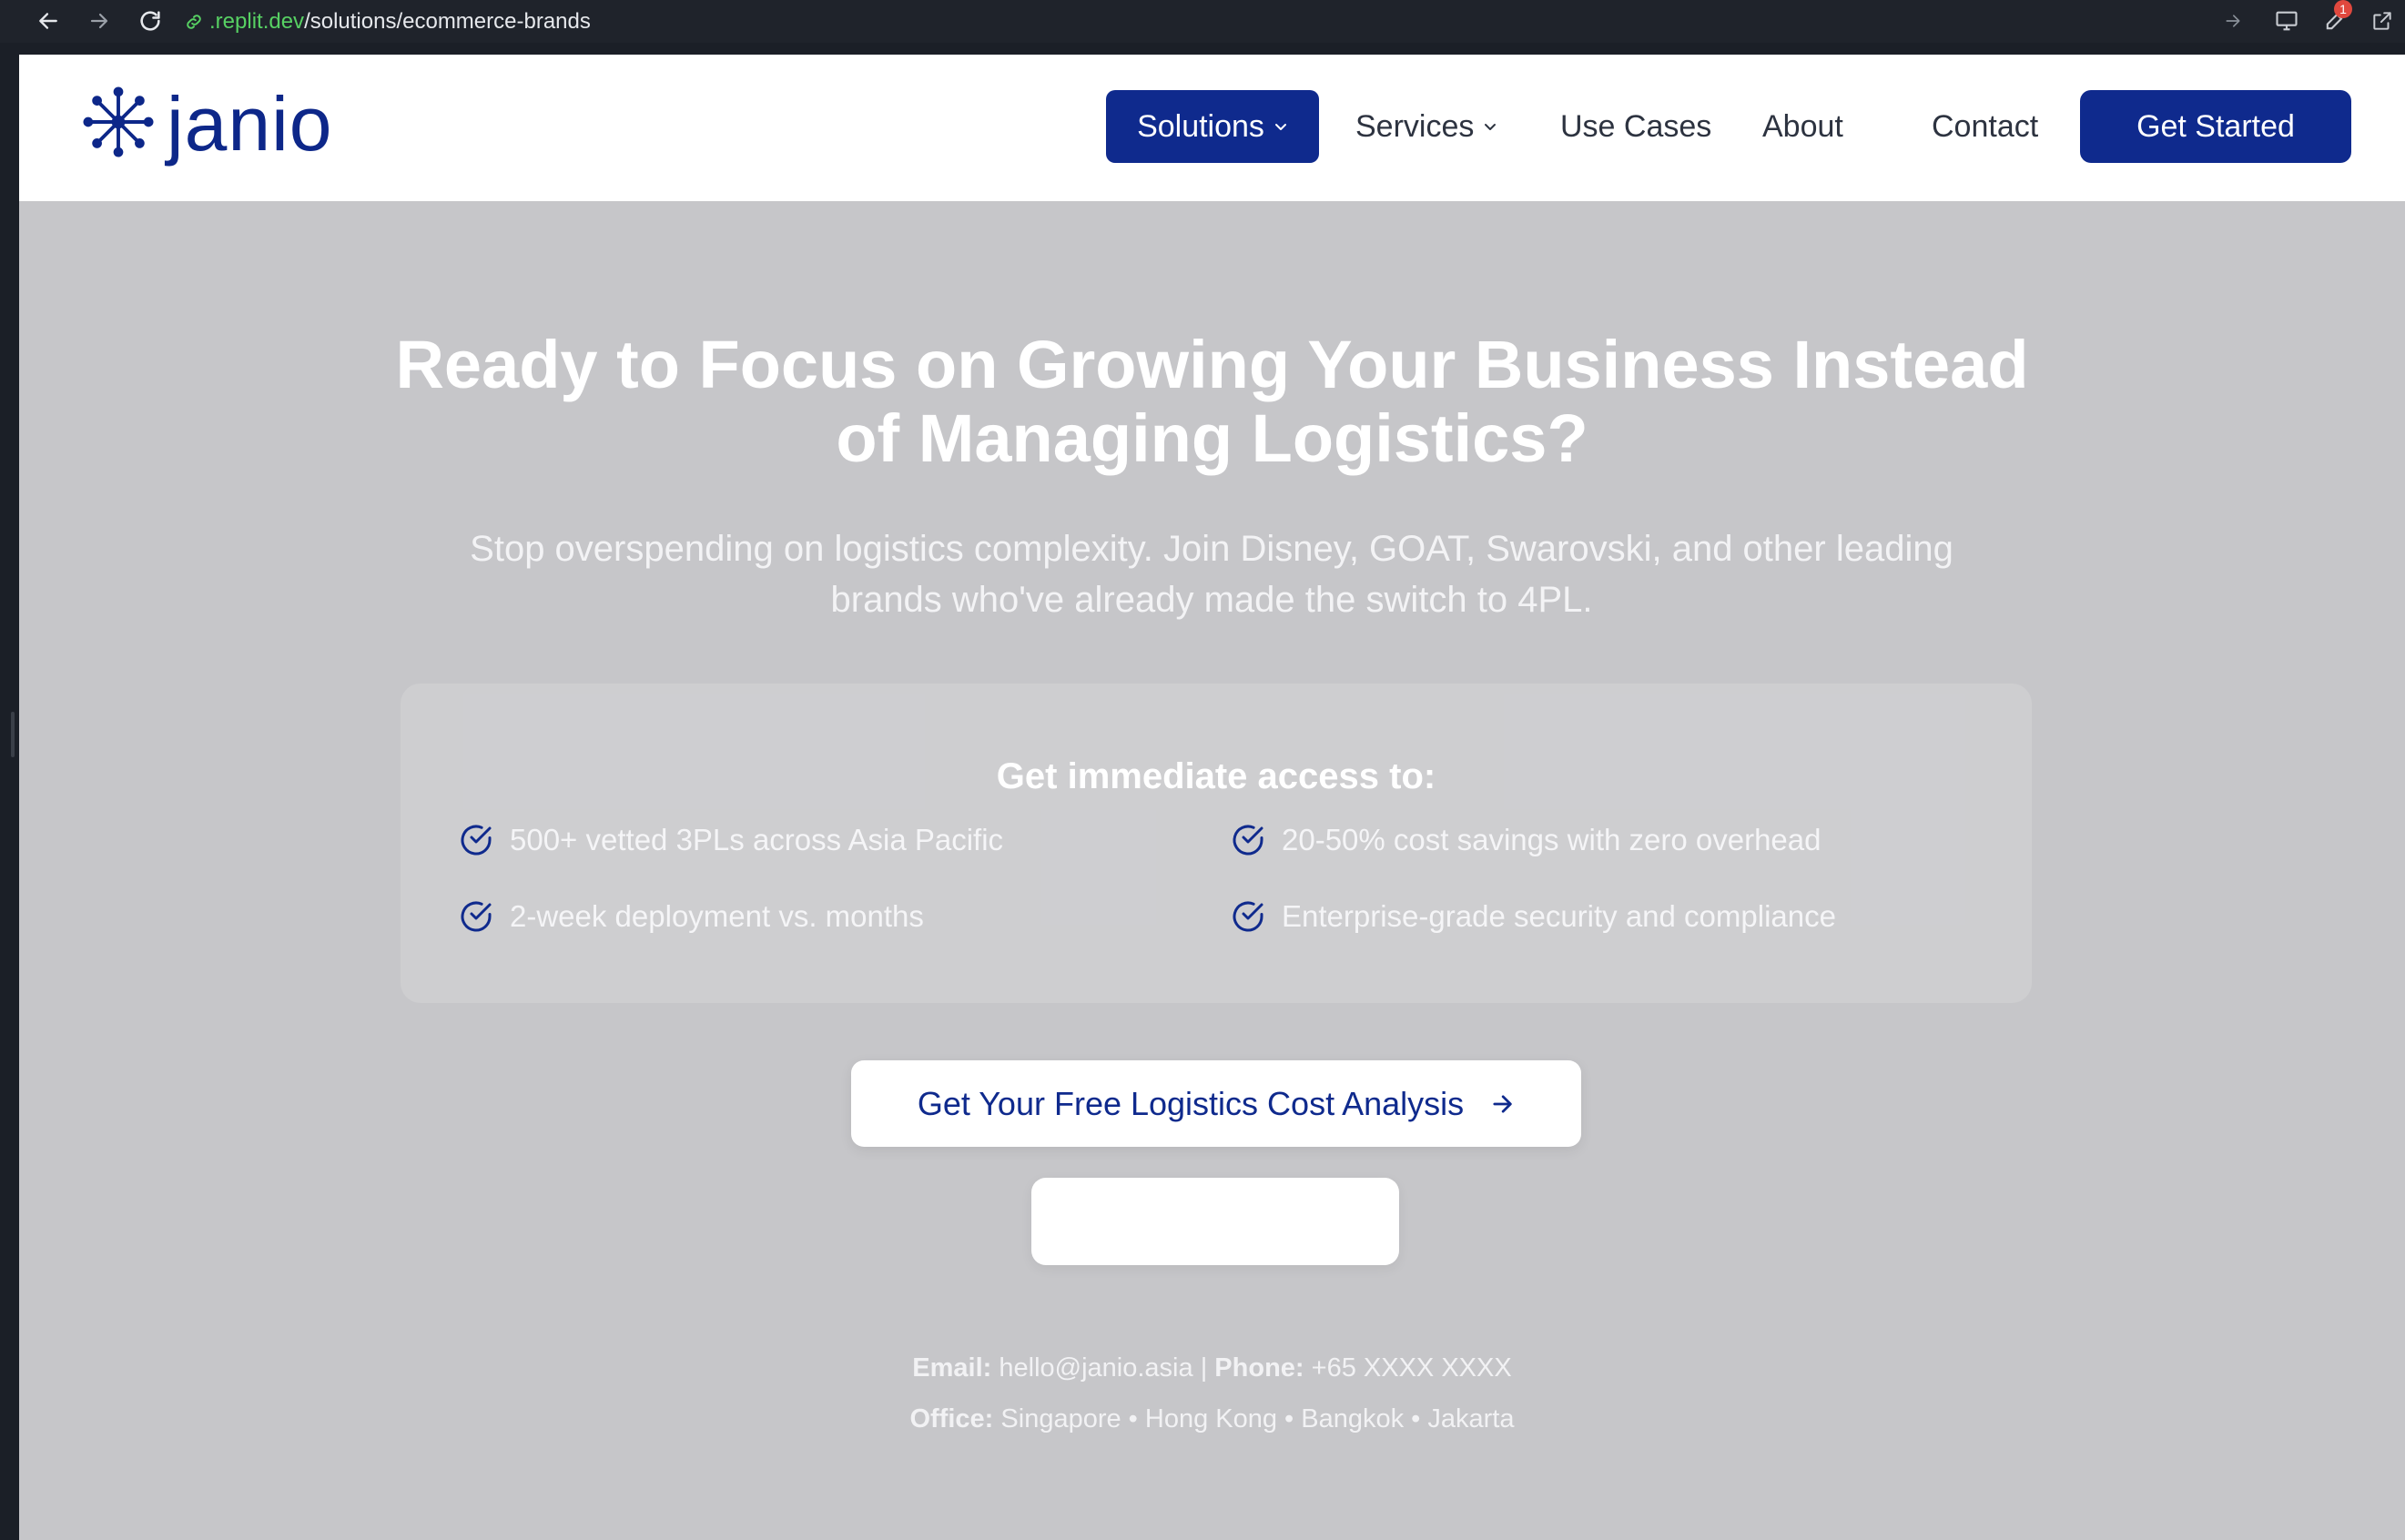  Describe the element at coordinates (1802, 126) in the screenshot. I see `nav-about: About` at that location.